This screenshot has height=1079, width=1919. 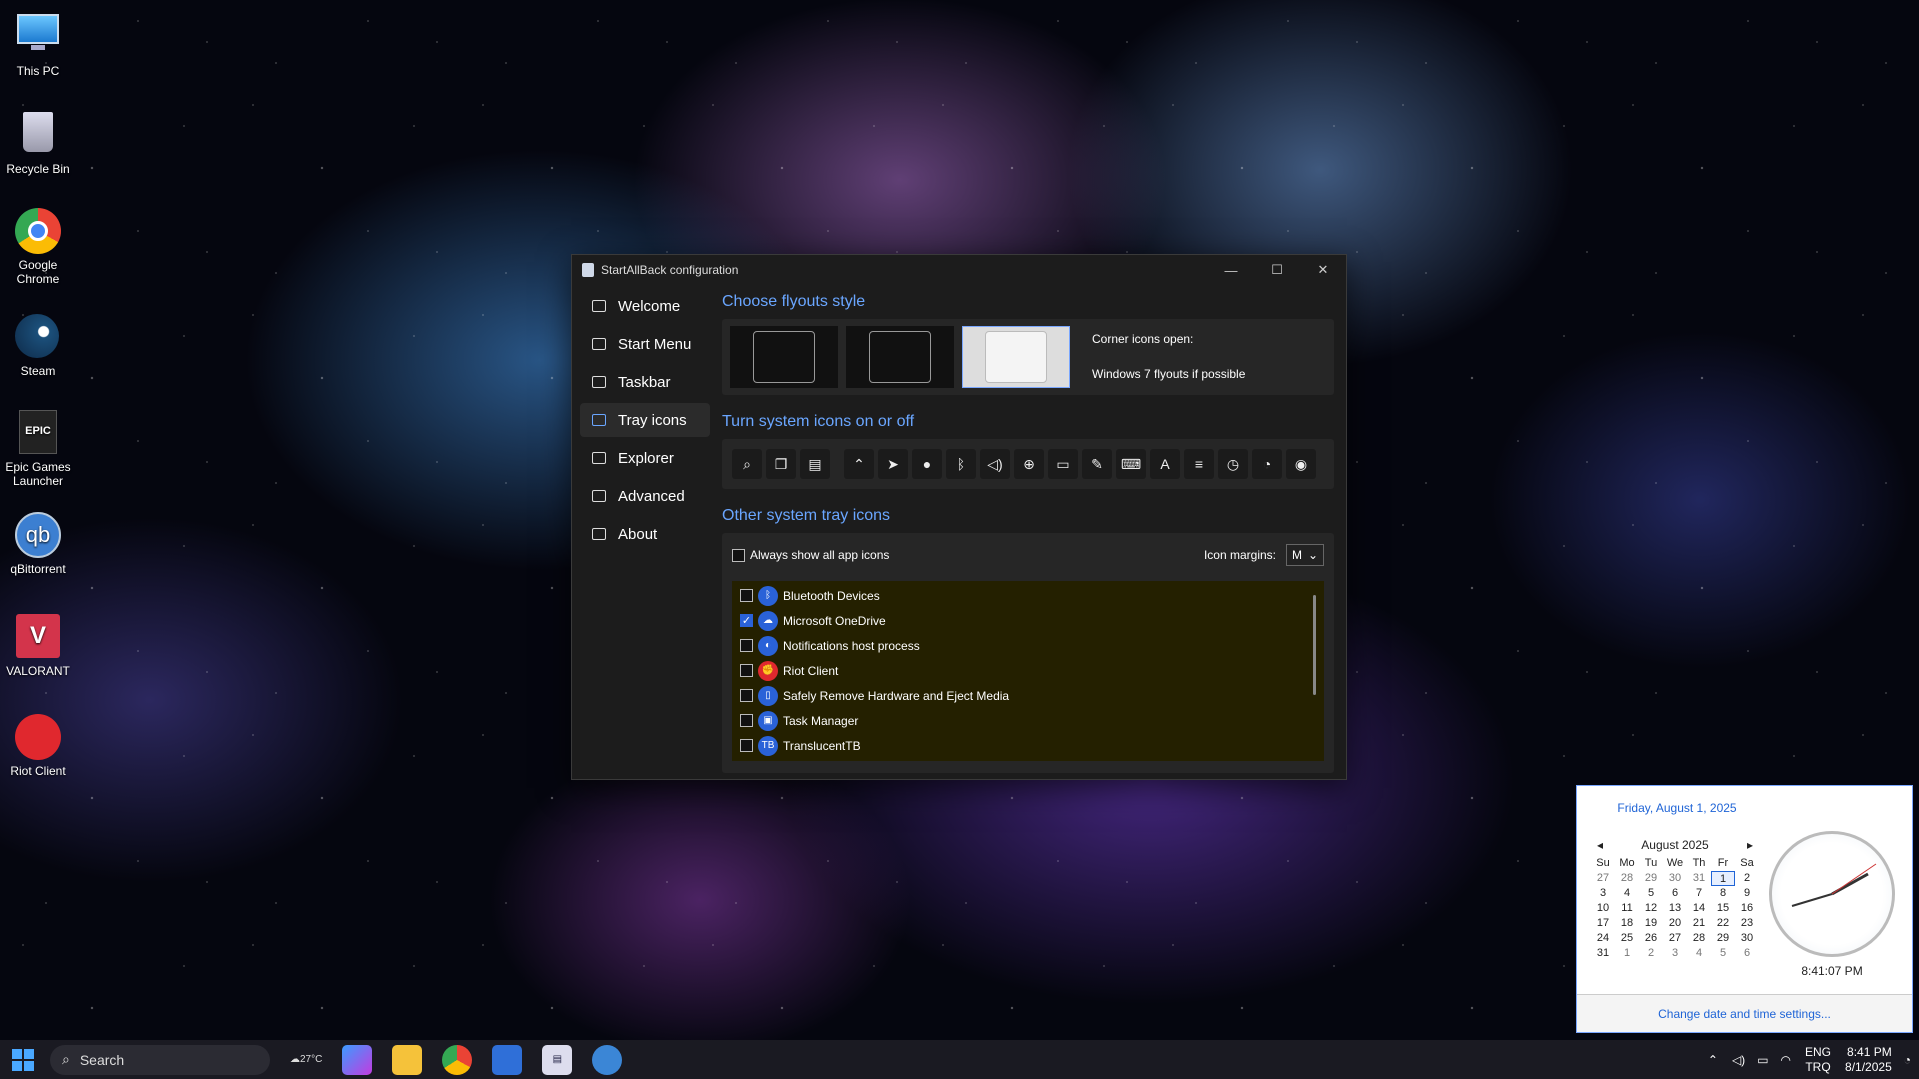 What do you see at coordinates (1199, 464) in the screenshot?
I see `settings-sliders-icon: ≡` at bounding box center [1199, 464].